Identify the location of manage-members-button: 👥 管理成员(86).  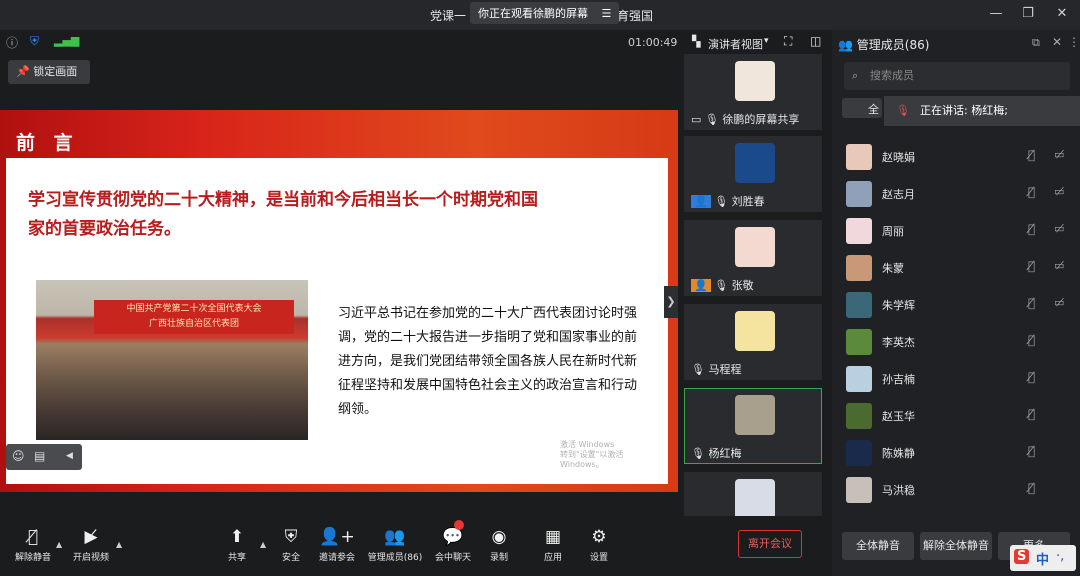
(395, 547).